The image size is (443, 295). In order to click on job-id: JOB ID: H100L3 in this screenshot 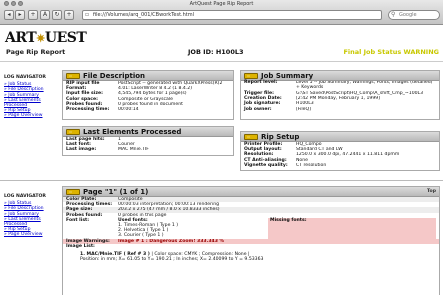, I will do `click(216, 52)`.